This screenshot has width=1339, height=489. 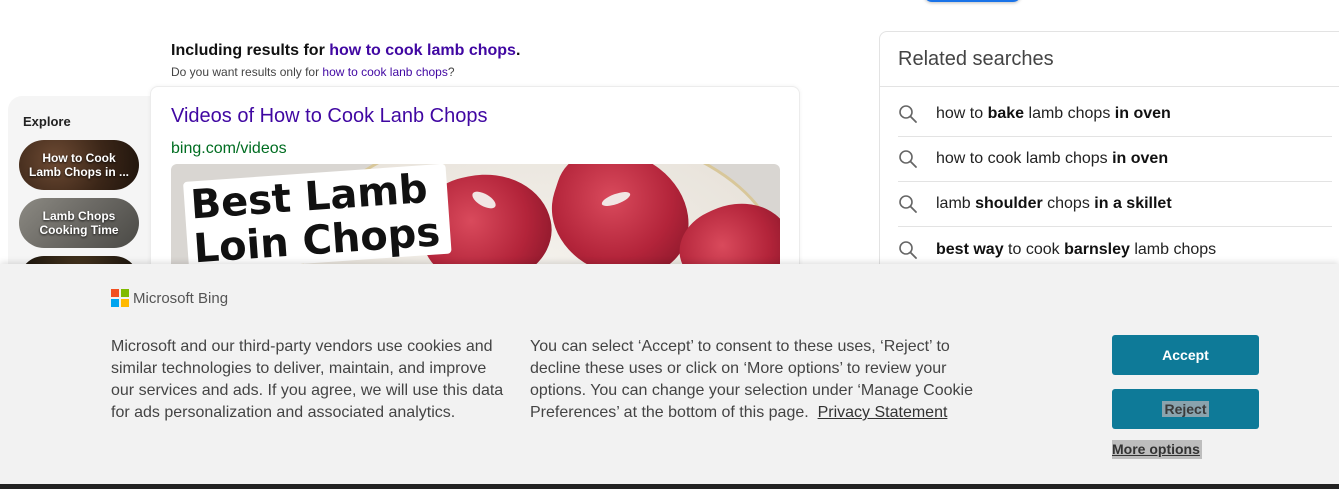 I want to click on related-search-text: how to cook lamb chops in oven, so click(x=1052, y=159).